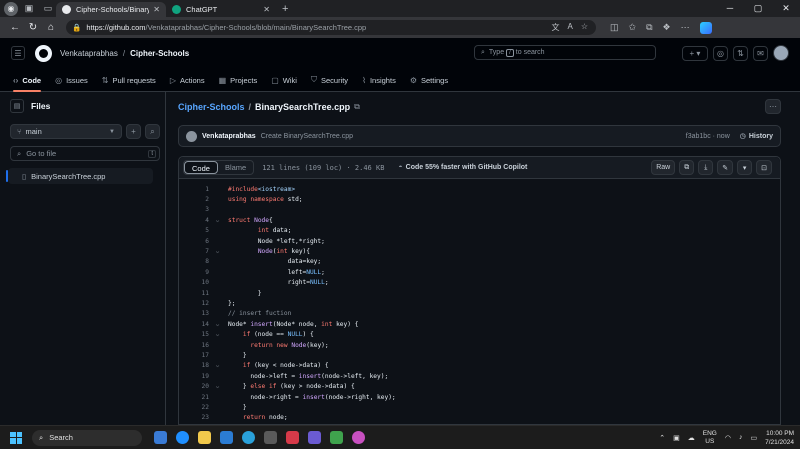 This screenshot has height=449, width=800. I want to click on raw-button: Raw, so click(663, 167).